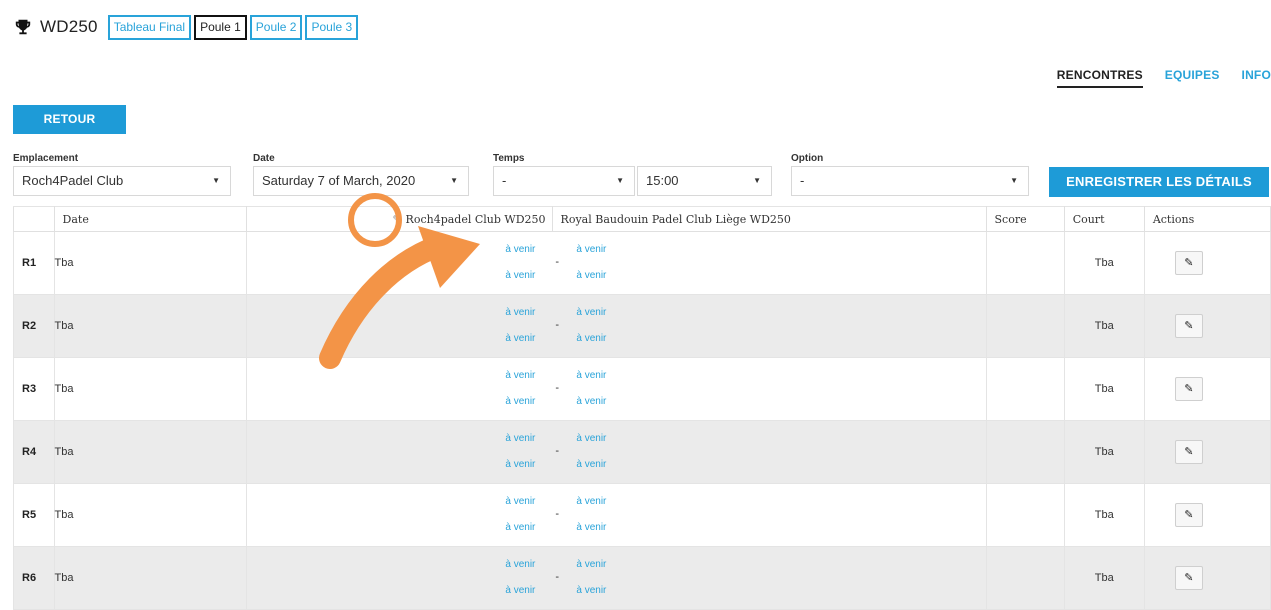  Describe the element at coordinates (34, 578) in the screenshot. I see `round-label: R6` at that location.